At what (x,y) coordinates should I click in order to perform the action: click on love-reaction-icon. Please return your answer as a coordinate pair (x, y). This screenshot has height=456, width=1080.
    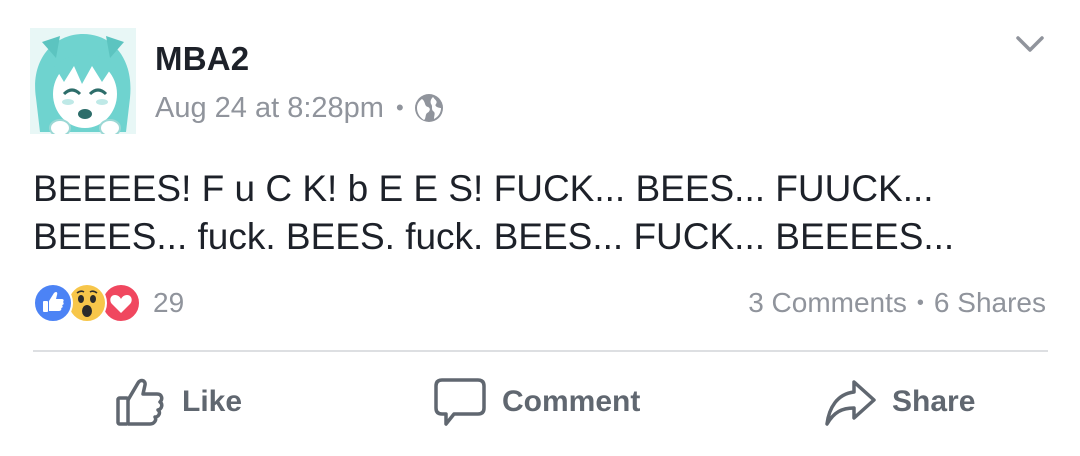
    Looking at the image, I should click on (121, 303).